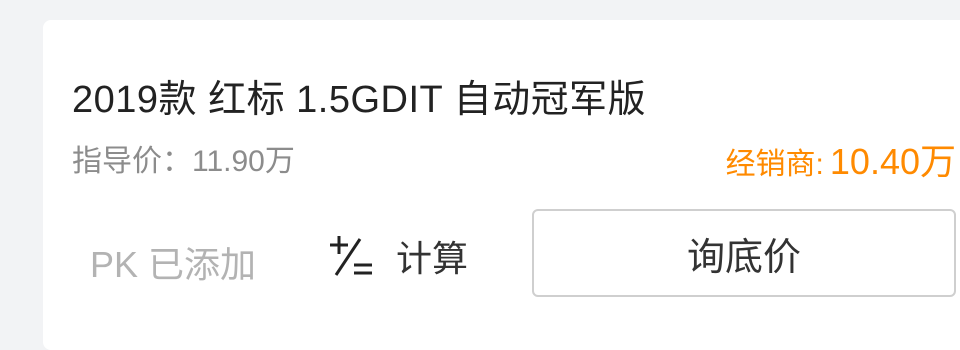 The width and height of the screenshot is (960, 350). What do you see at coordinates (892, 161) in the screenshot?
I see `dealer-price-value: 10.40万` at bounding box center [892, 161].